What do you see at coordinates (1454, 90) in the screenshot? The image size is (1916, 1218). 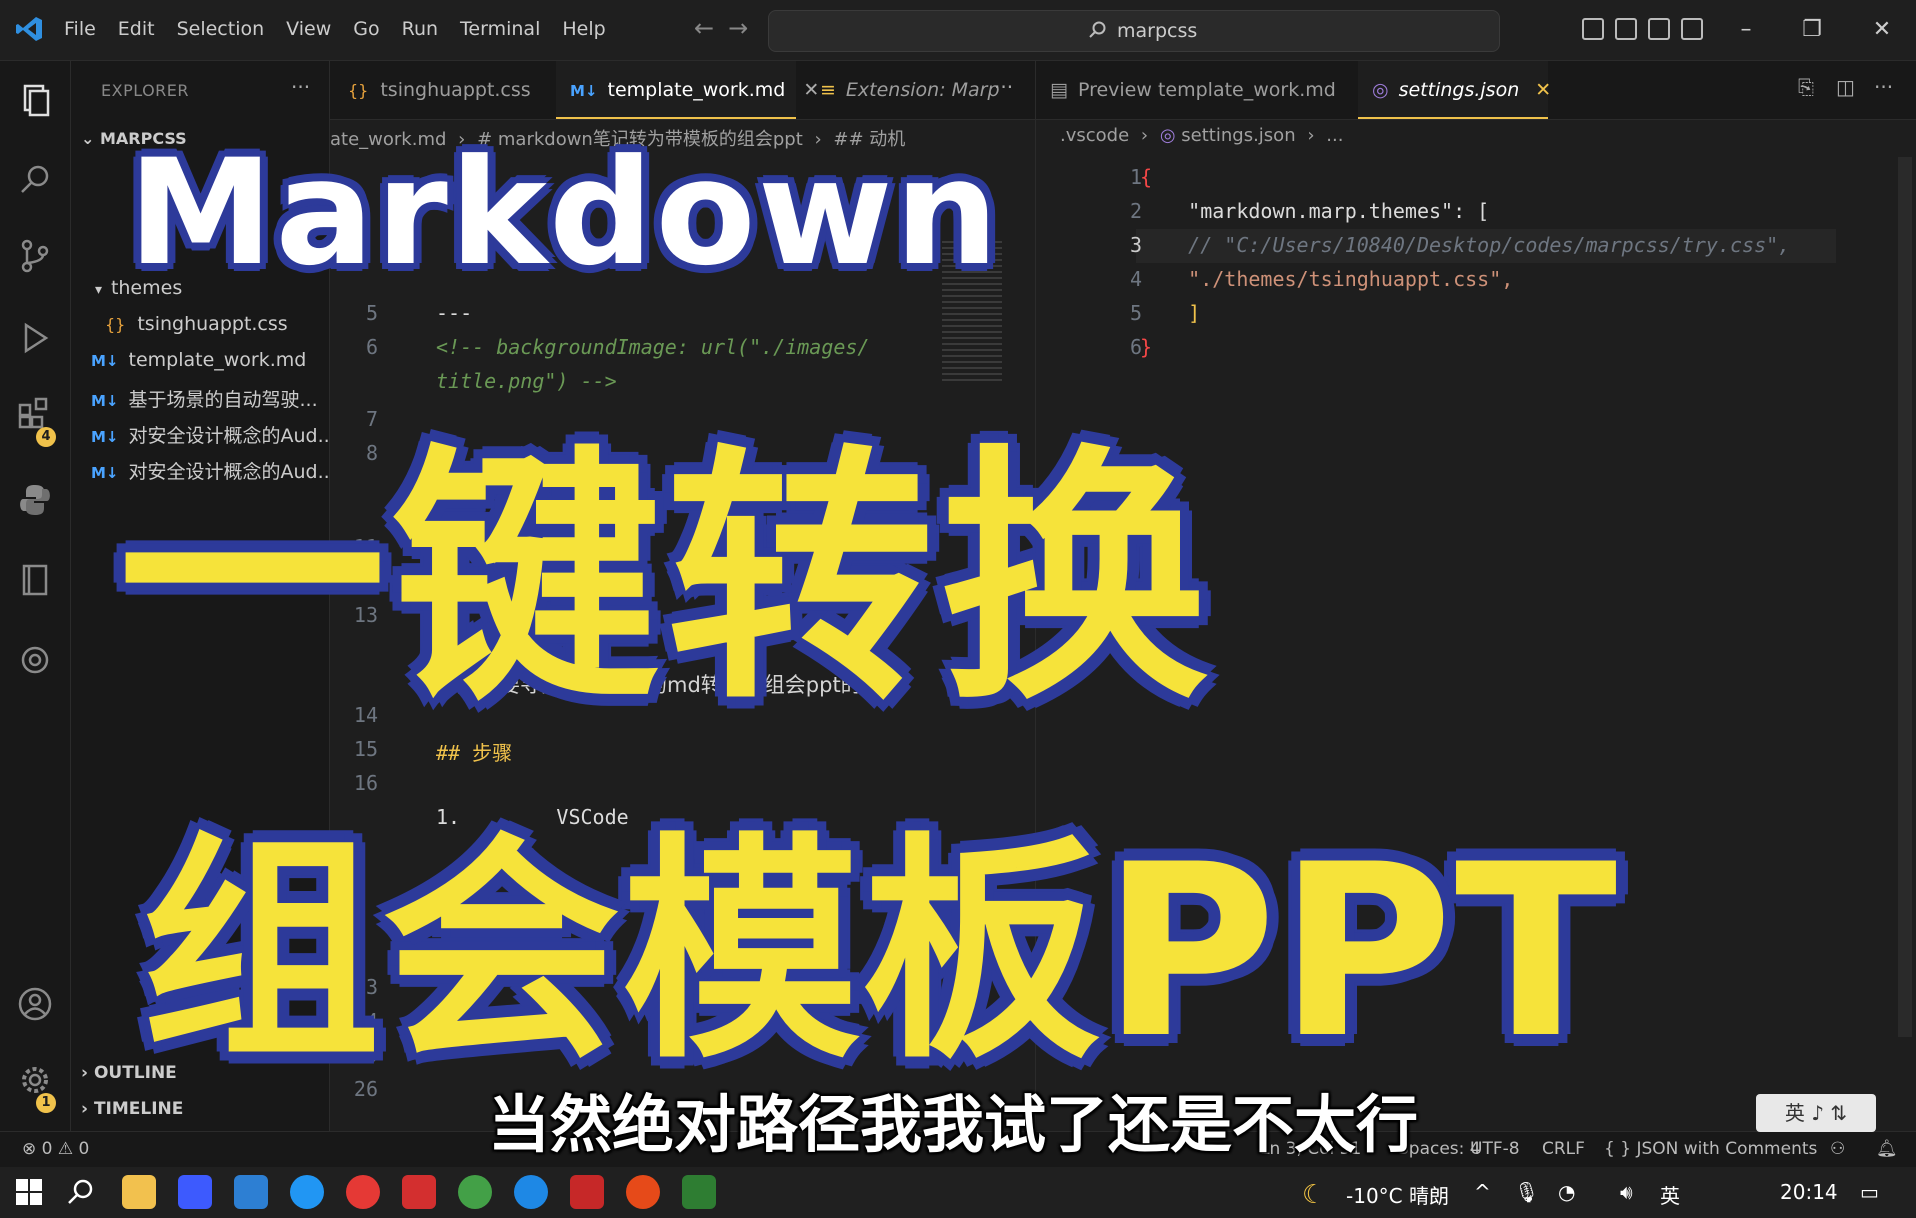 I see `tab-settings-json: ◎ settings.json ✕` at bounding box center [1454, 90].